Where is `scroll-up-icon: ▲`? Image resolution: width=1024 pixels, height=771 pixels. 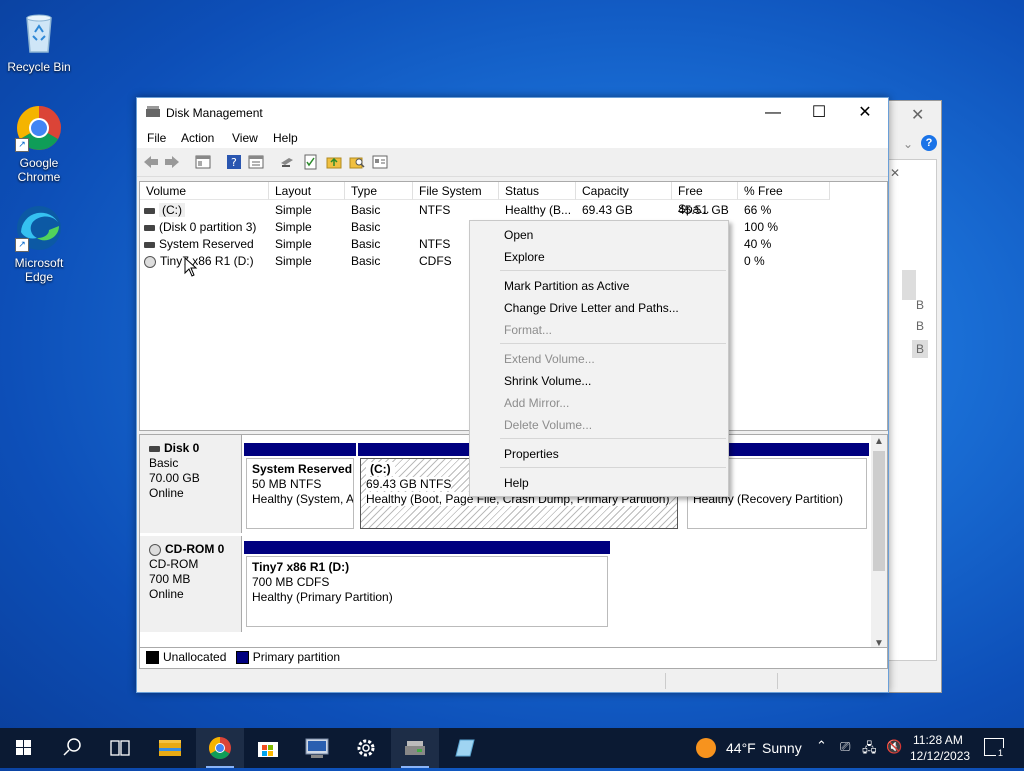 scroll-up-icon: ▲ is located at coordinates (879, 441).